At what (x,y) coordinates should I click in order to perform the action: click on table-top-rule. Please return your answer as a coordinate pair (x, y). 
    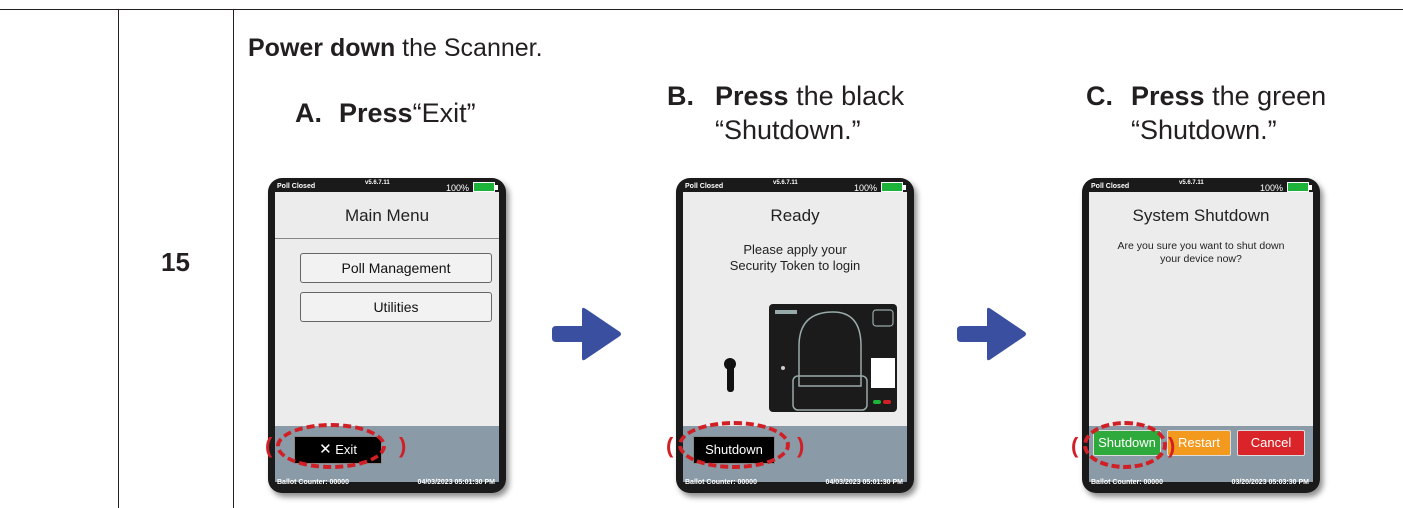
    Looking at the image, I should click on (701, 9).